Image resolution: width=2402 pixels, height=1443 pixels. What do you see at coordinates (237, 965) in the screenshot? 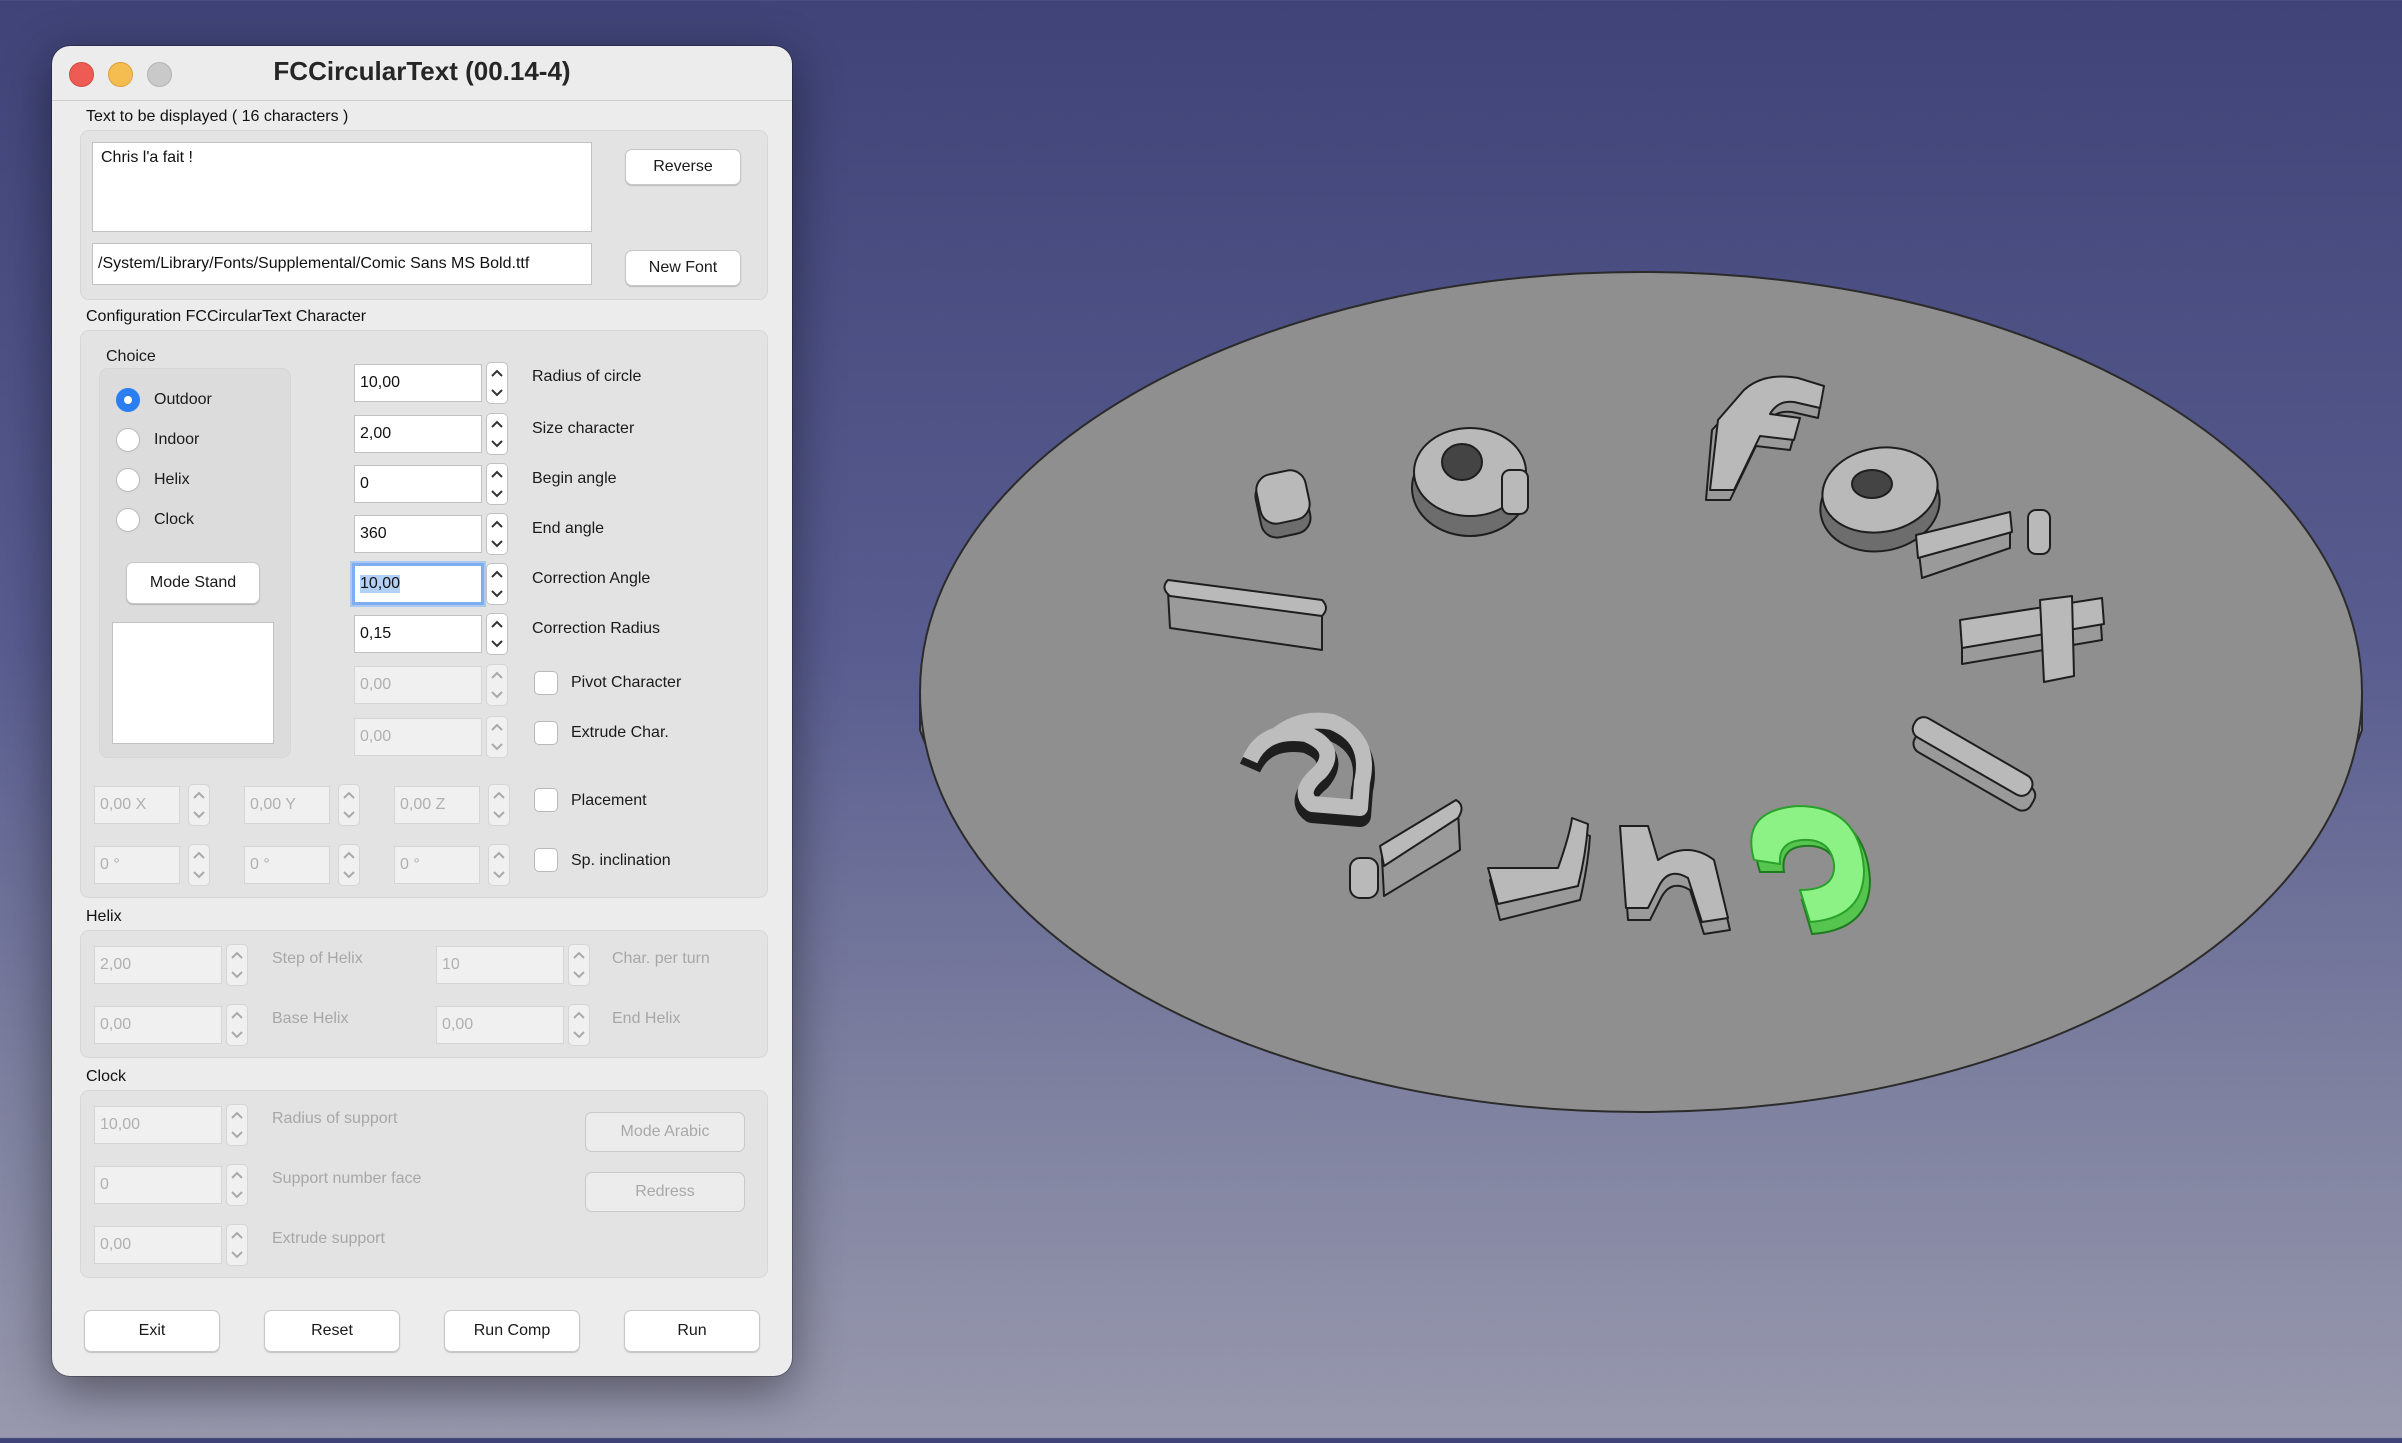
I see `step-of-helix-stepper` at bounding box center [237, 965].